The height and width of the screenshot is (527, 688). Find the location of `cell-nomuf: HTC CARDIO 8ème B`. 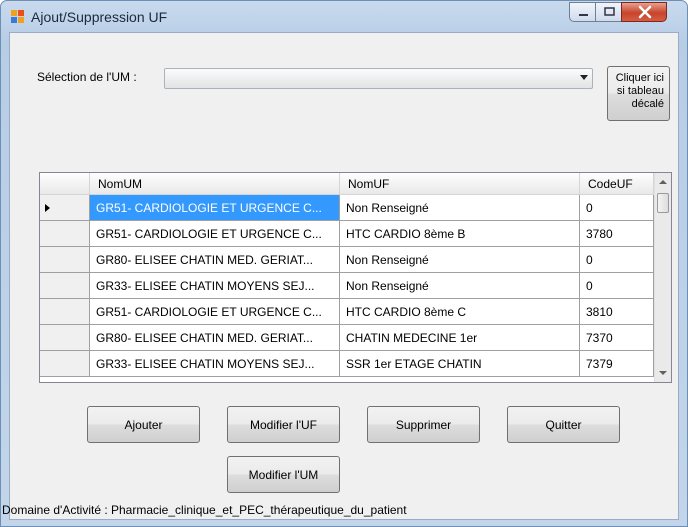

cell-nomuf: HTC CARDIO 8ème B is located at coordinates (460, 234).